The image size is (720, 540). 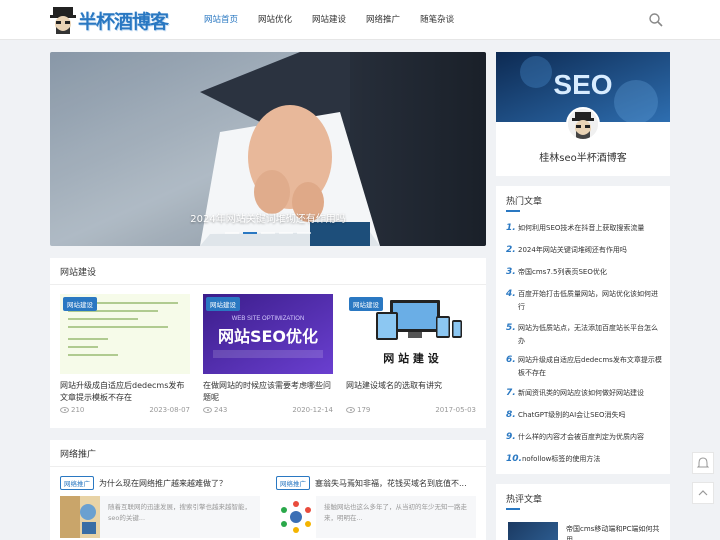 I want to click on hot-post-link: 如何利用SEO技术在抖音上获取搜索流量, so click(x=591, y=228).